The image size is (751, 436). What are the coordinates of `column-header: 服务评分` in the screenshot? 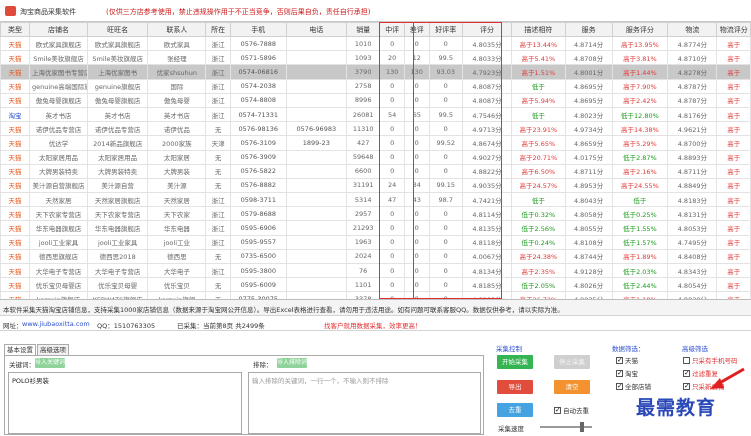 It's located at (640, 29).